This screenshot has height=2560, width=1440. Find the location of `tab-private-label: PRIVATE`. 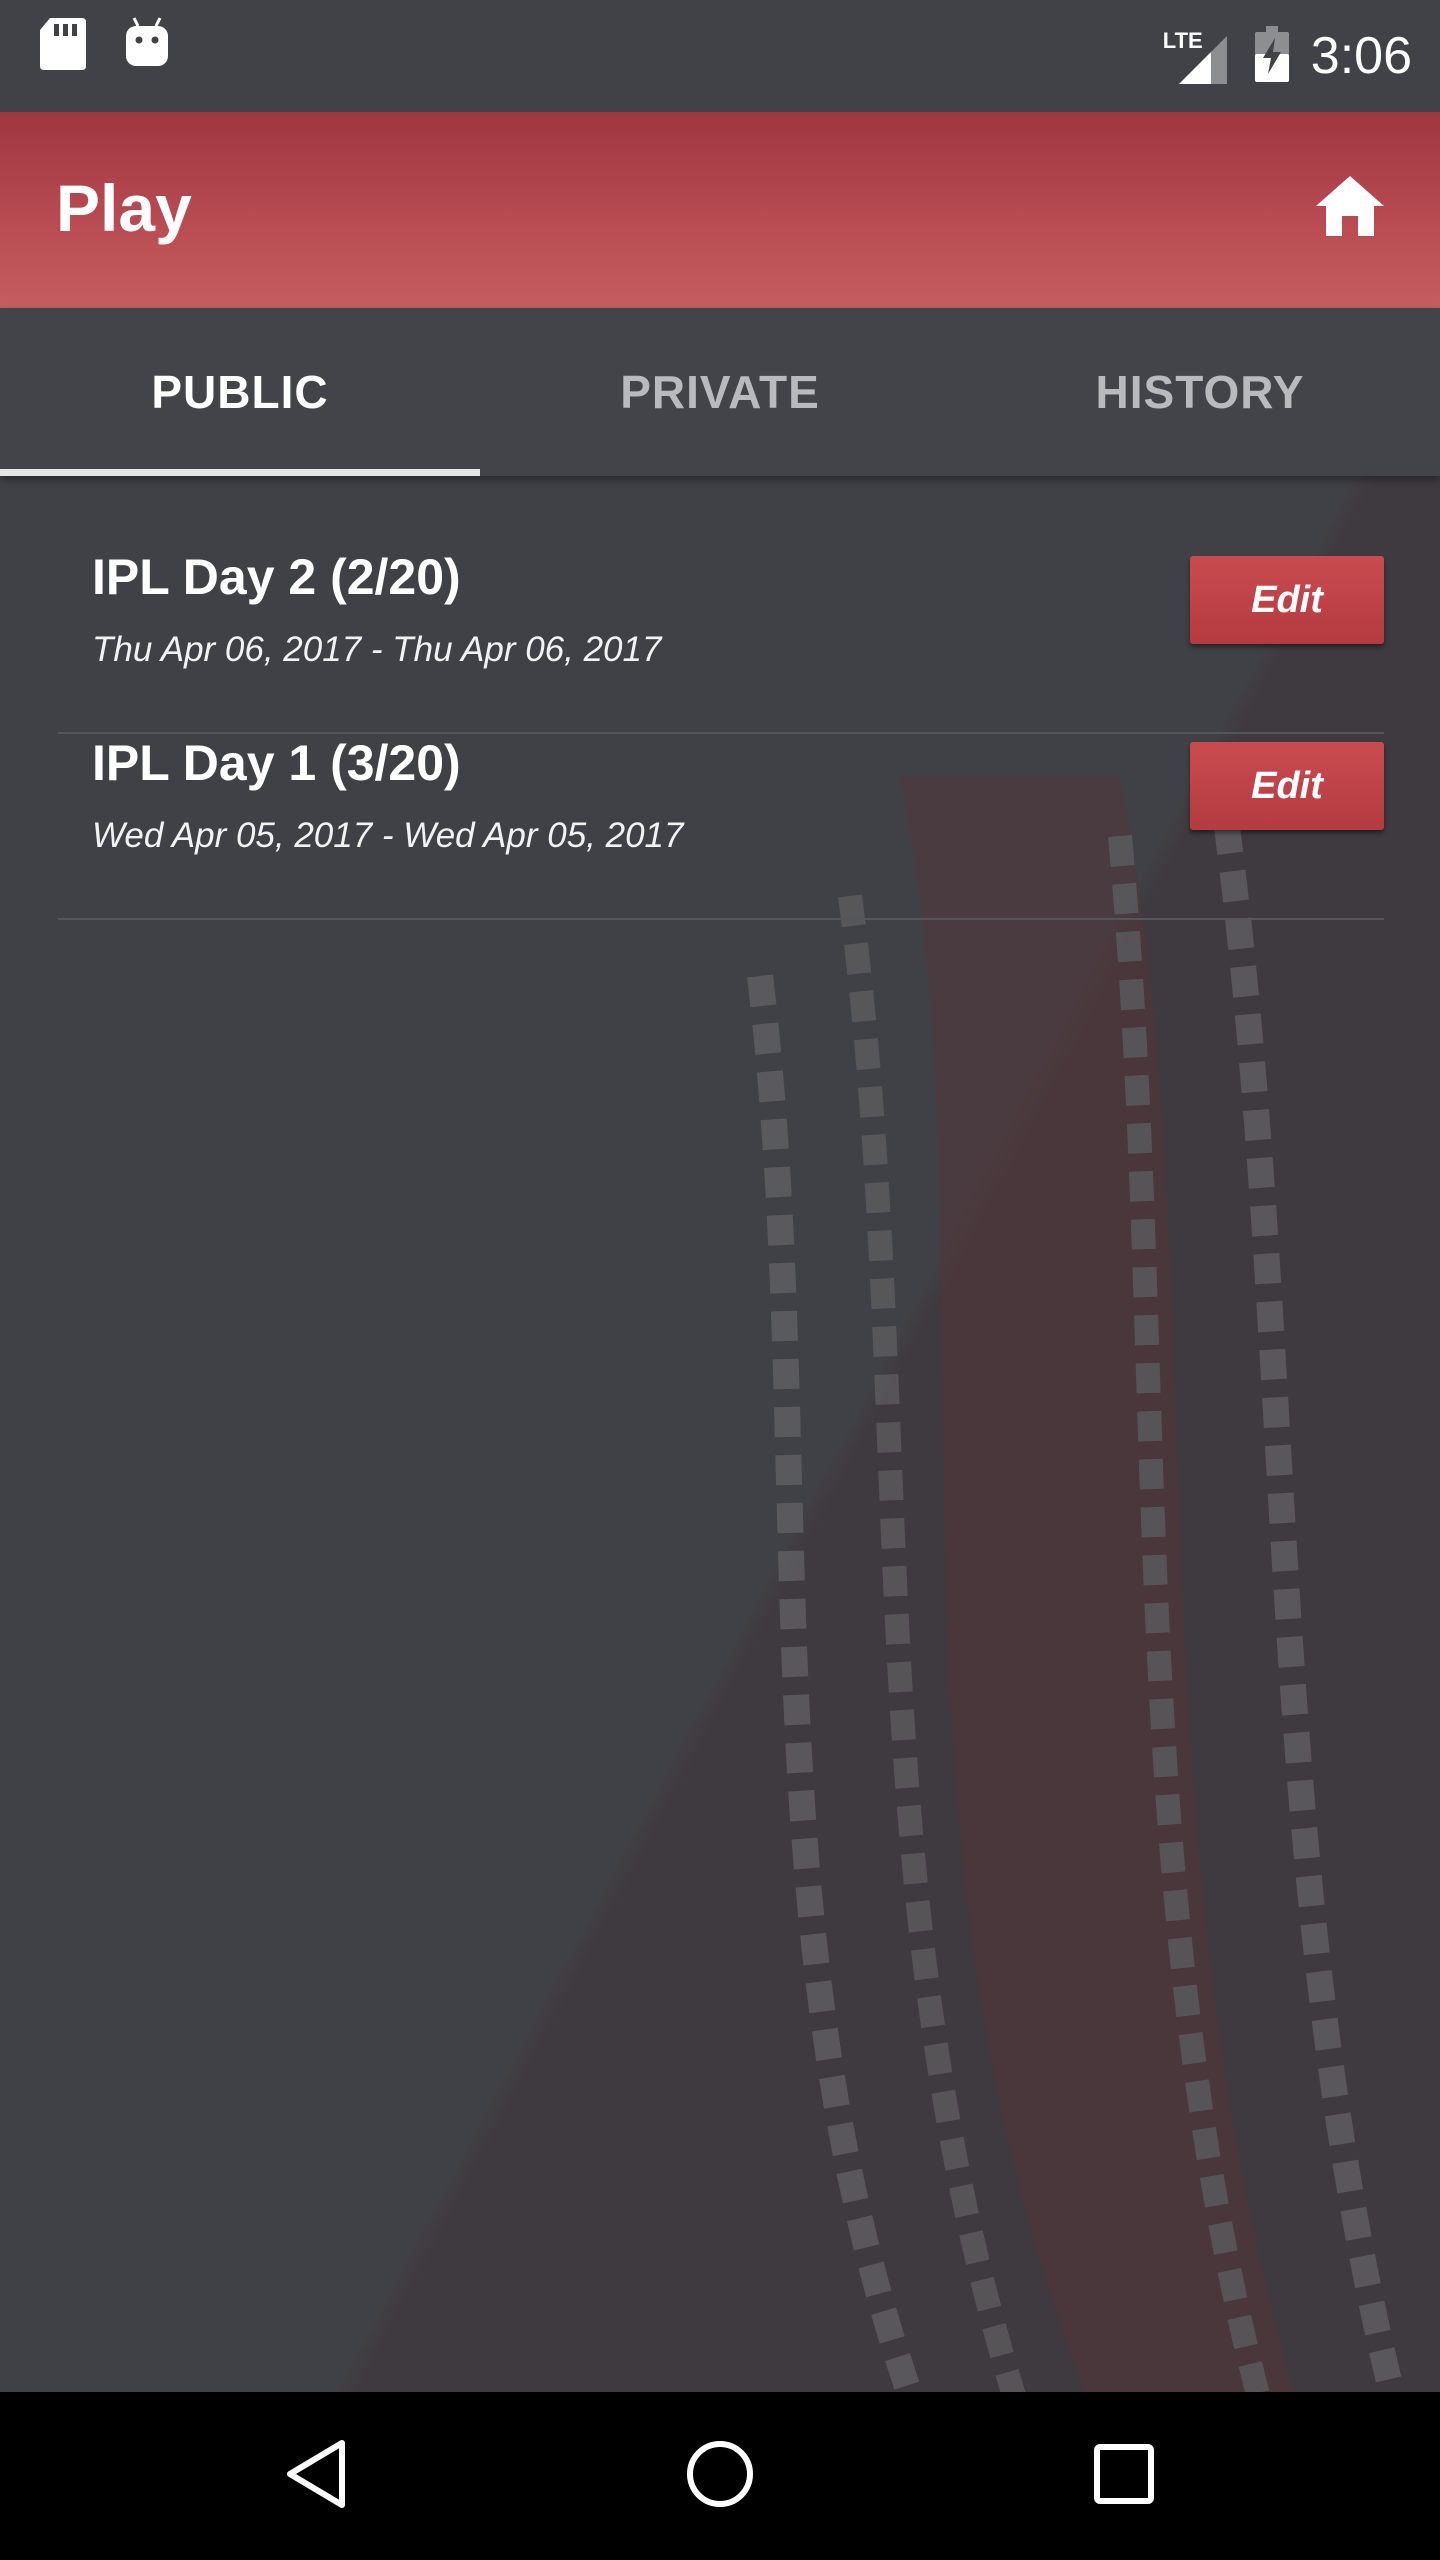

tab-private-label: PRIVATE is located at coordinates (720, 392).